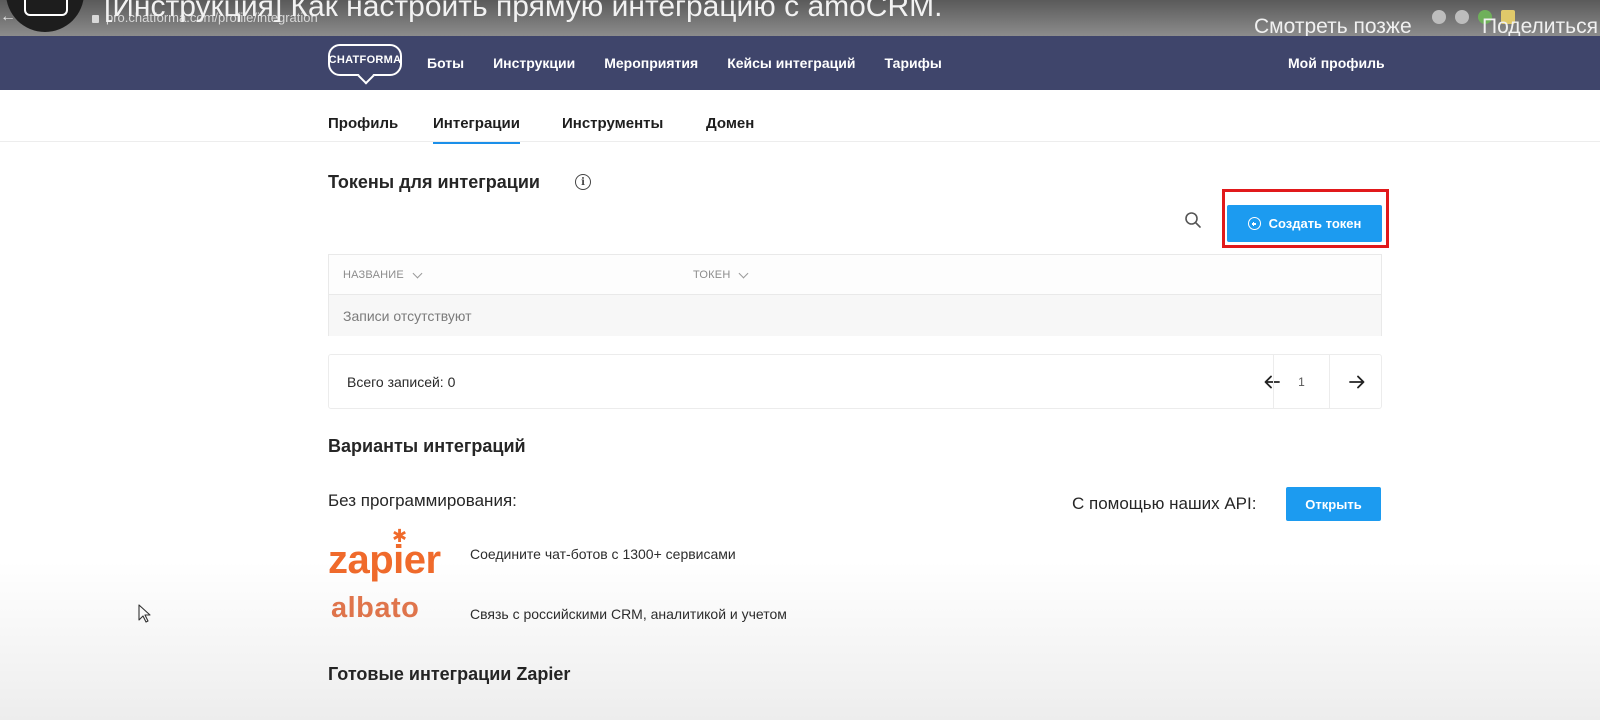 Image resolution: width=1600 pixels, height=720 pixels. What do you see at coordinates (95, 19) in the screenshot?
I see `lock-icon` at bounding box center [95, 19].